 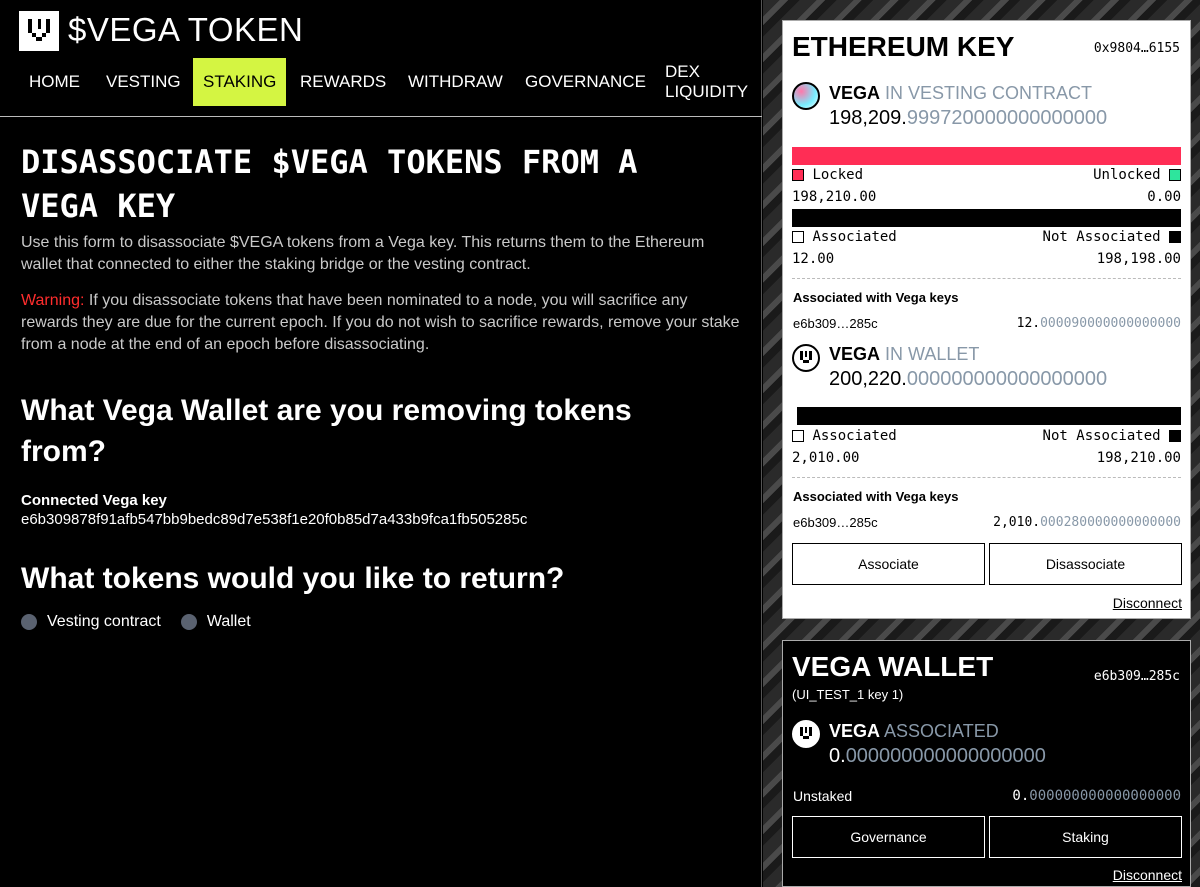 I want to click on nav-home: HOME, so click(x=54, y=82).